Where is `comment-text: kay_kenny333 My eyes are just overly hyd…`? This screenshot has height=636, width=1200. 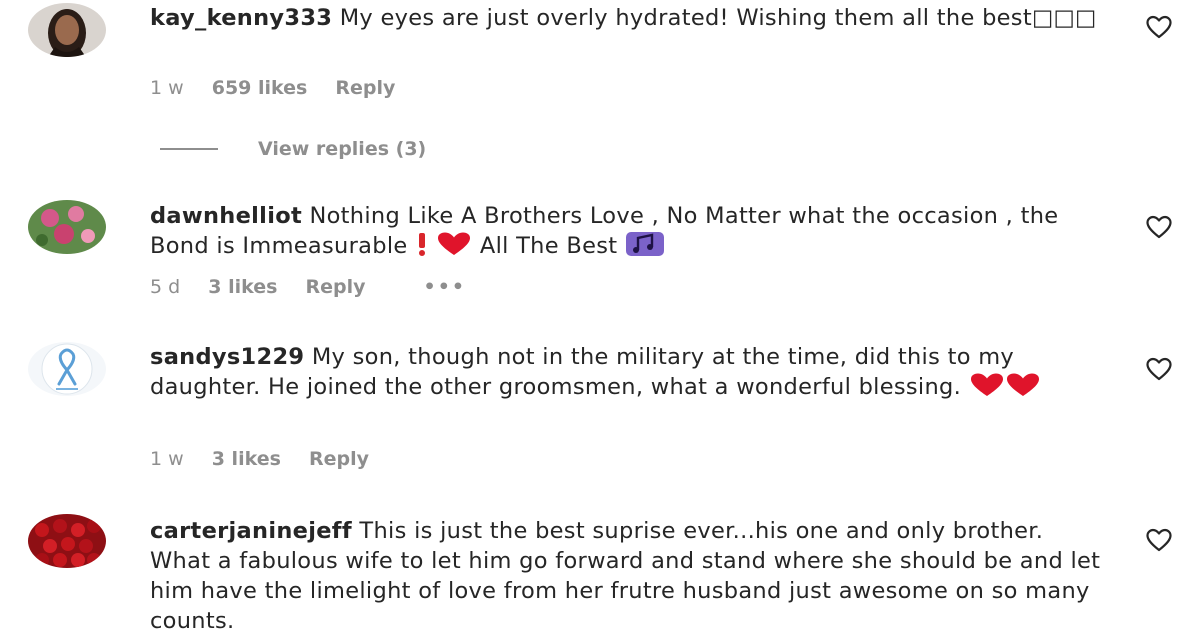
comment-text: kay_kenny333 My eyes are just overly hyd… is located at coordinates (623, 18).